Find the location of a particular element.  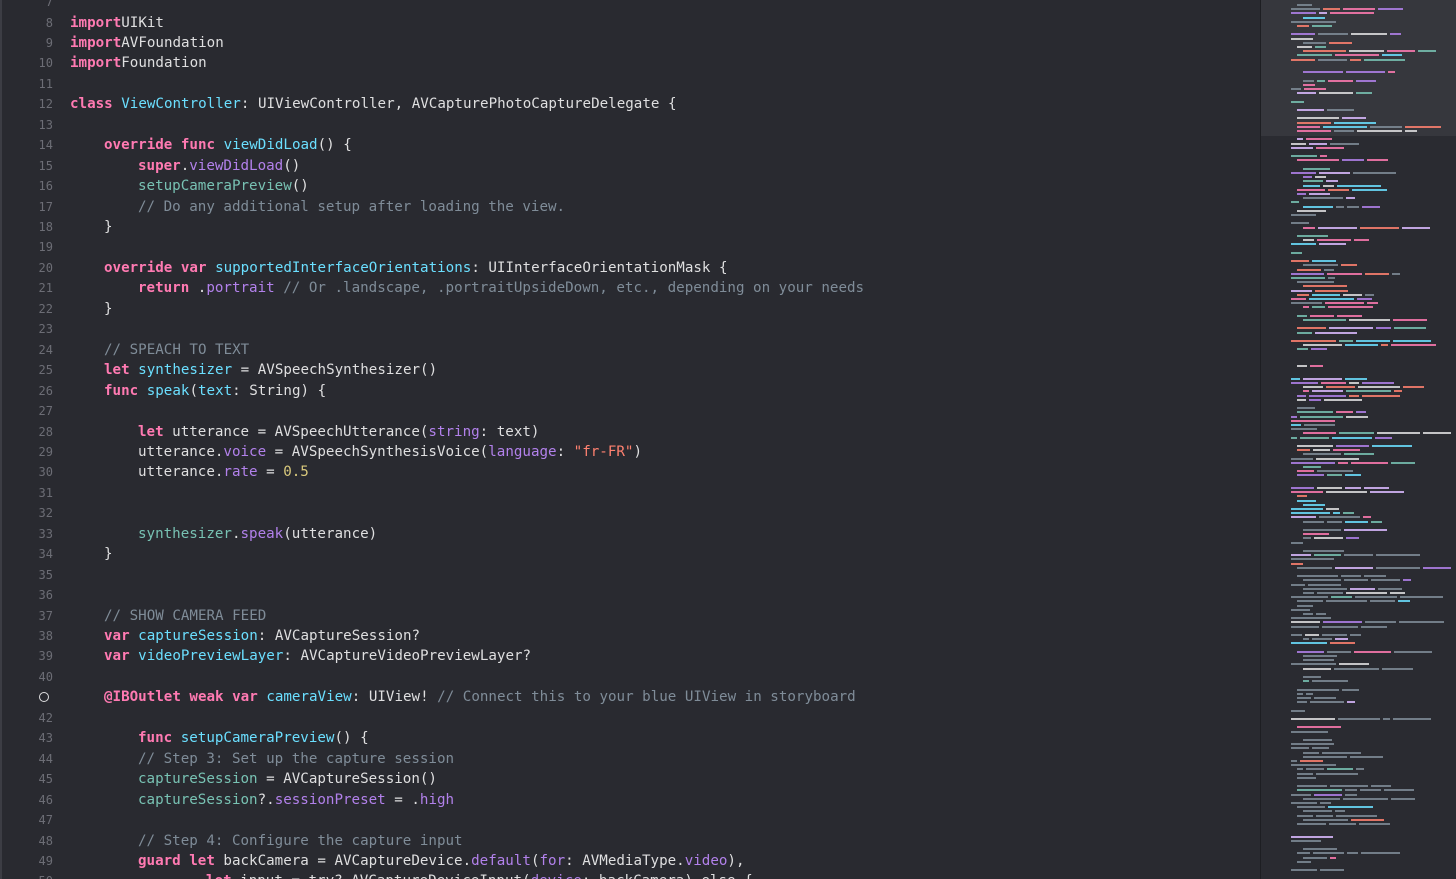

line-number: 22 is located at coordinates (26, 309).